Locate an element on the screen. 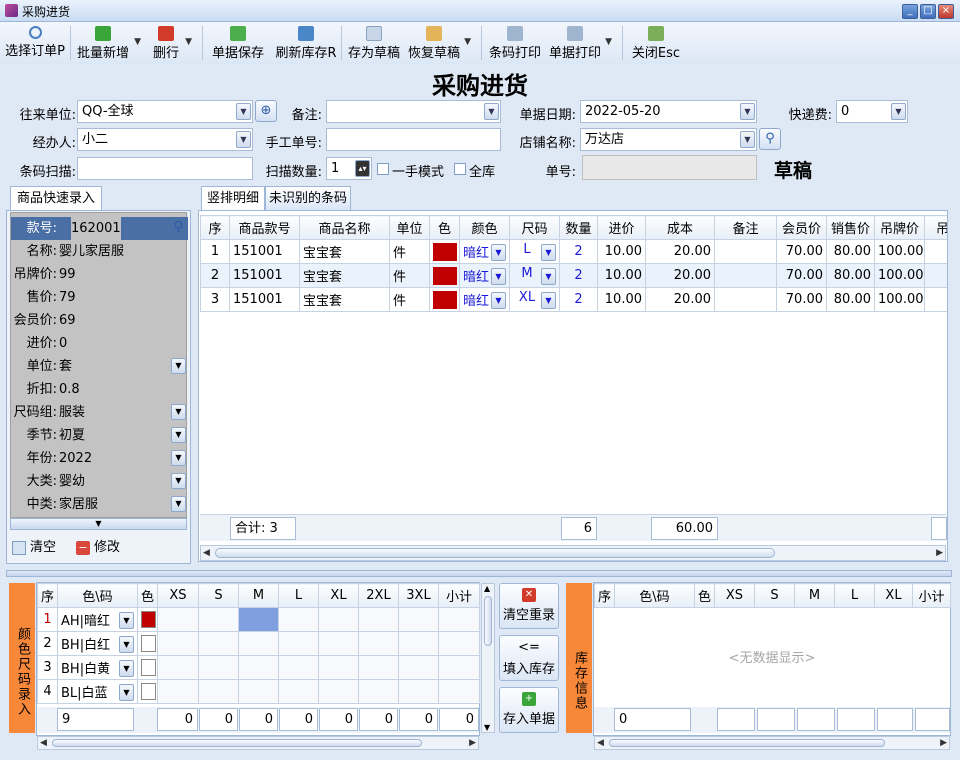  table-cell: 件 is located at coordinates (409, 299).